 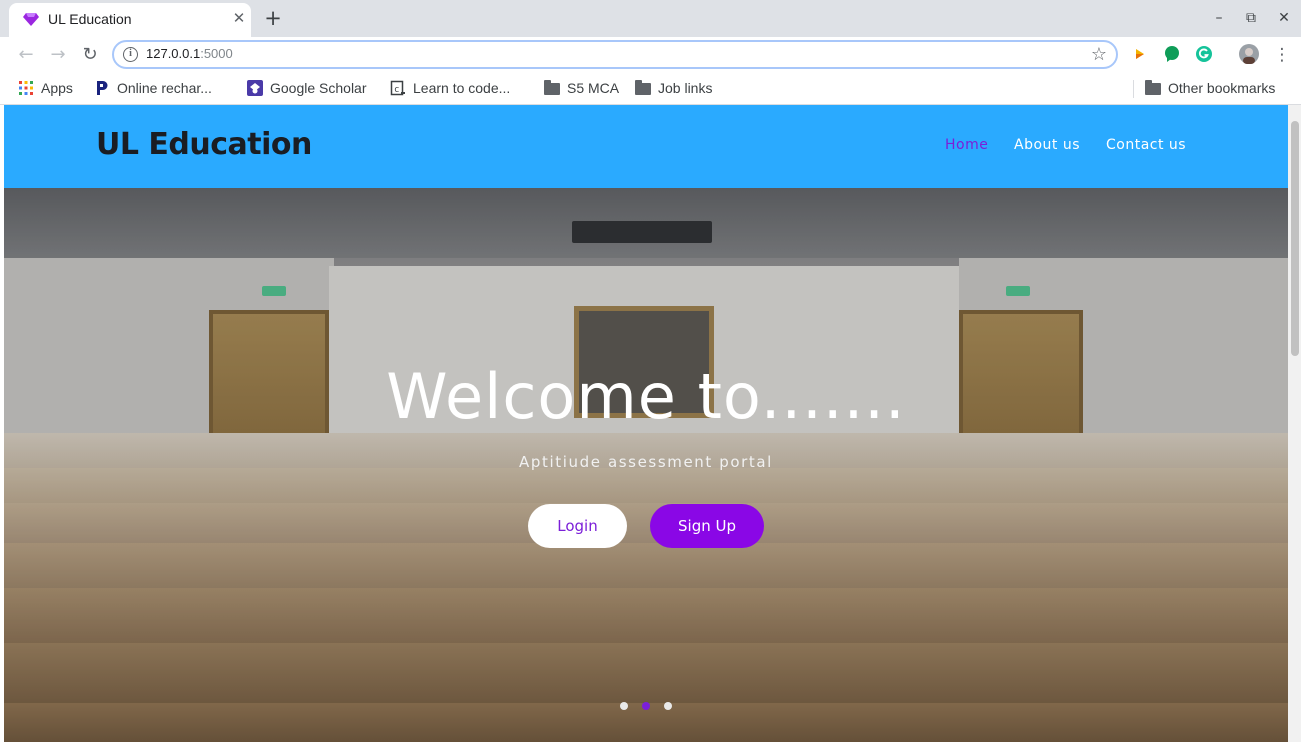 What do you see at coordinates (1146, 145) in the screenshot?
I see `nav-contact-link: Contact us` at bounding box center [1146, 145].